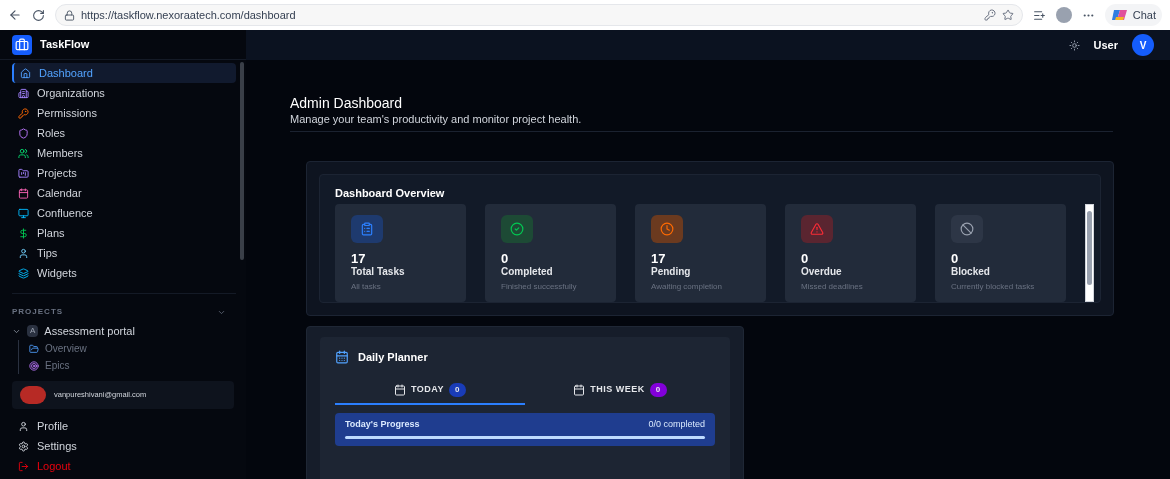  Describe the element at coordinates (23, 466) in the screenshot. I see `logout-icon` at that location.